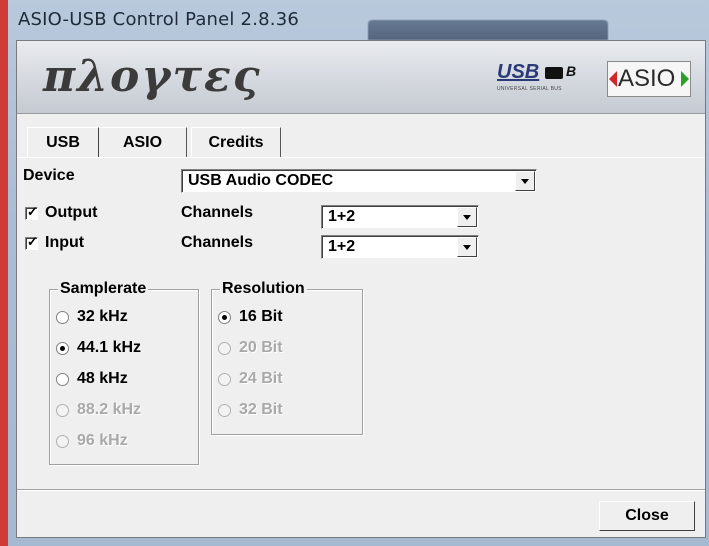  I want to click on output-checkbox-label: Output, so click(71, 212).